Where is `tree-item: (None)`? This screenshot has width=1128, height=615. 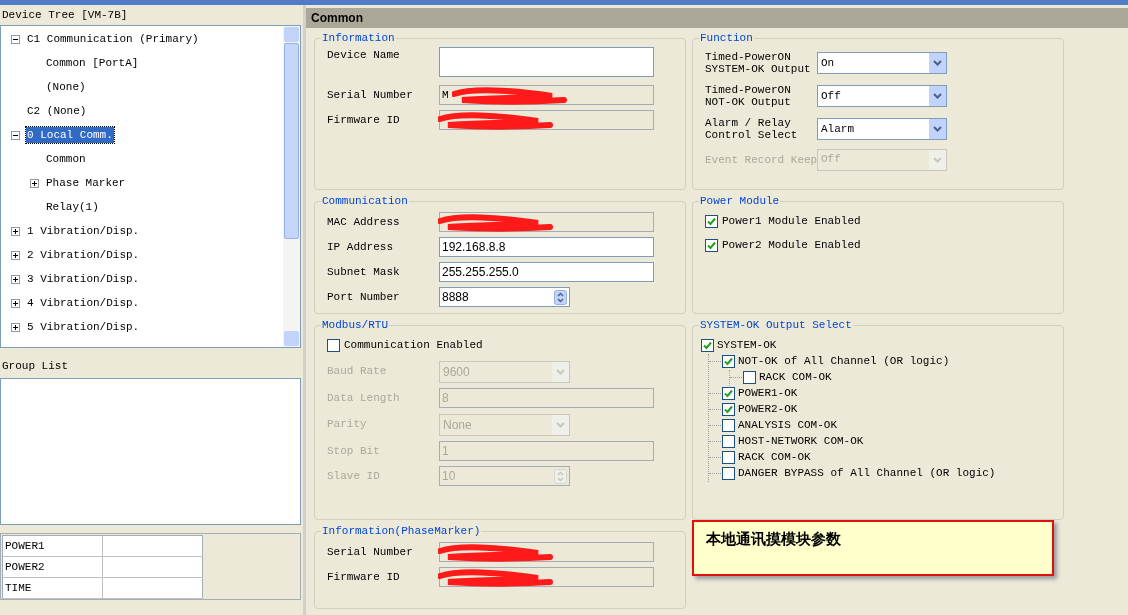
tree-item: (None) is located at coordinates (66, 87).